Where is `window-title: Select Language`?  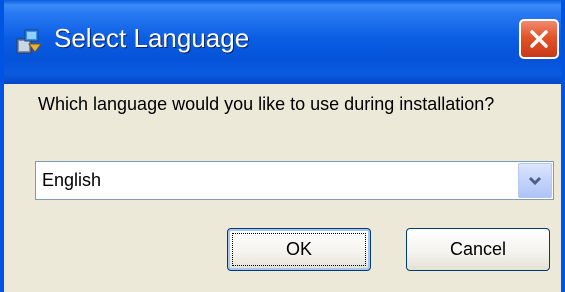 window-title: Select Language is located at coordinates (152, 38).